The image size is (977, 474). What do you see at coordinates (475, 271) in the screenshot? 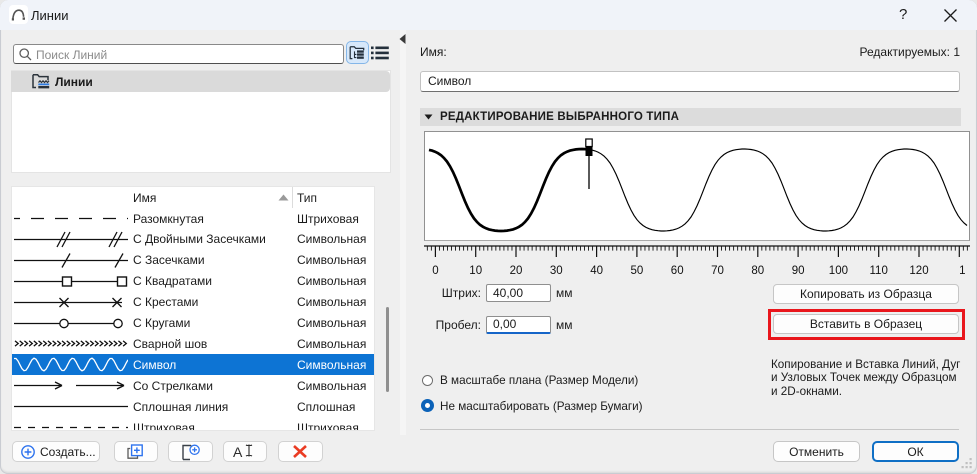
I see `svg-text: 10` at bounding box center [475, 271].